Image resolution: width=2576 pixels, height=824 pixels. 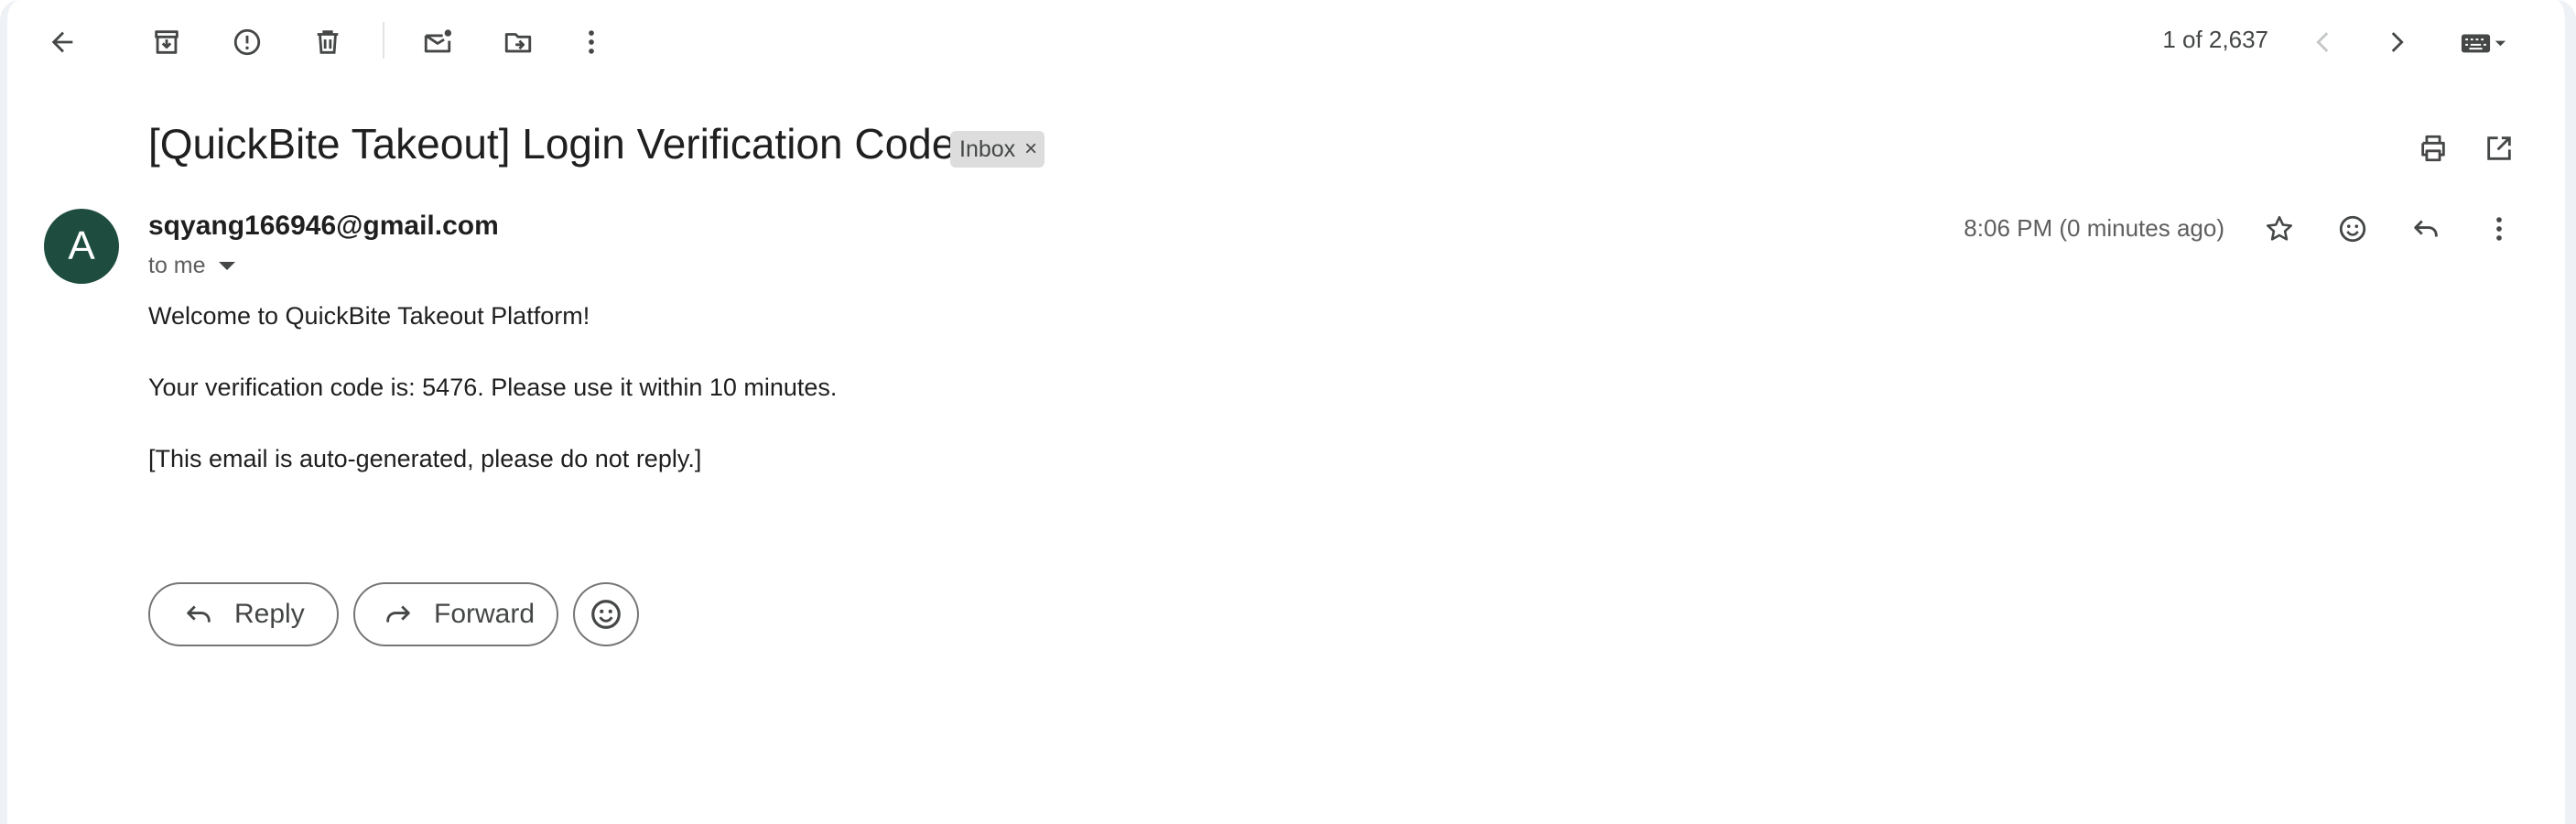 I want to click on print-button, so click(x=2433, y=148).